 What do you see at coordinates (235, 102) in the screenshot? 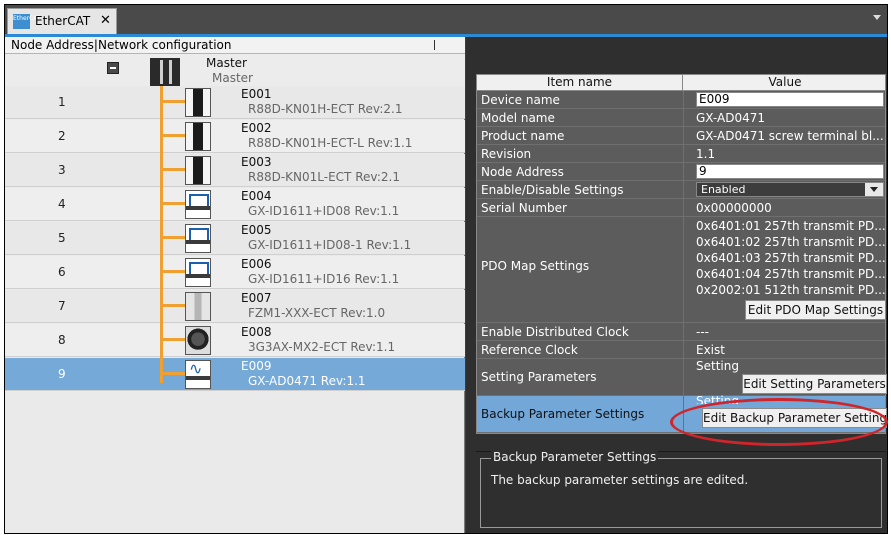
I see `node-row-e001: 1 E001 R88D-KN01H-ECT Rev:2.1` at bounding box center [235, 102].